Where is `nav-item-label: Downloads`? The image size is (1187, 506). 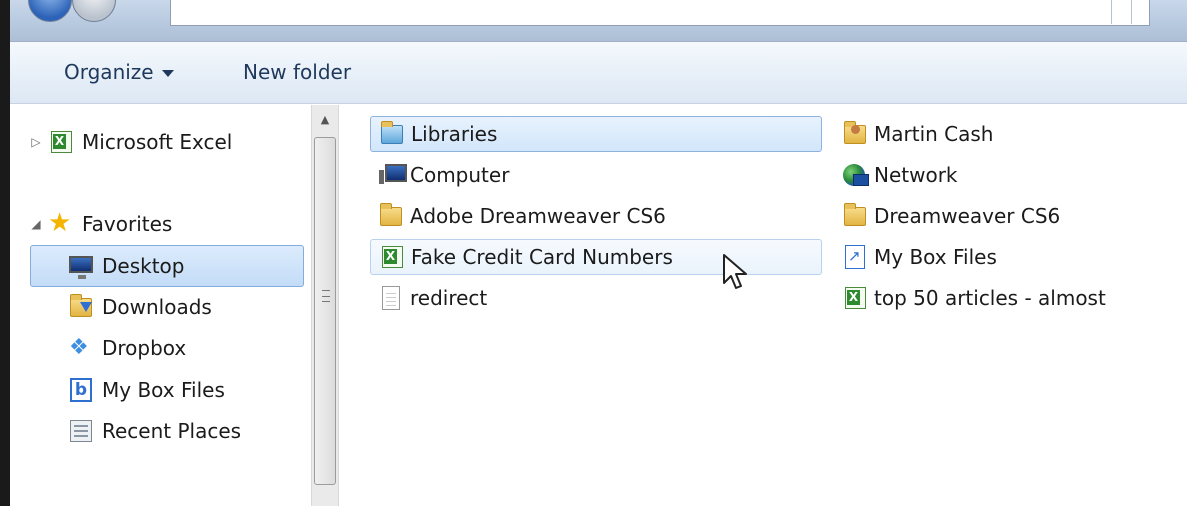 nav-item-label: Downloads is located at coordinates (157, 307).